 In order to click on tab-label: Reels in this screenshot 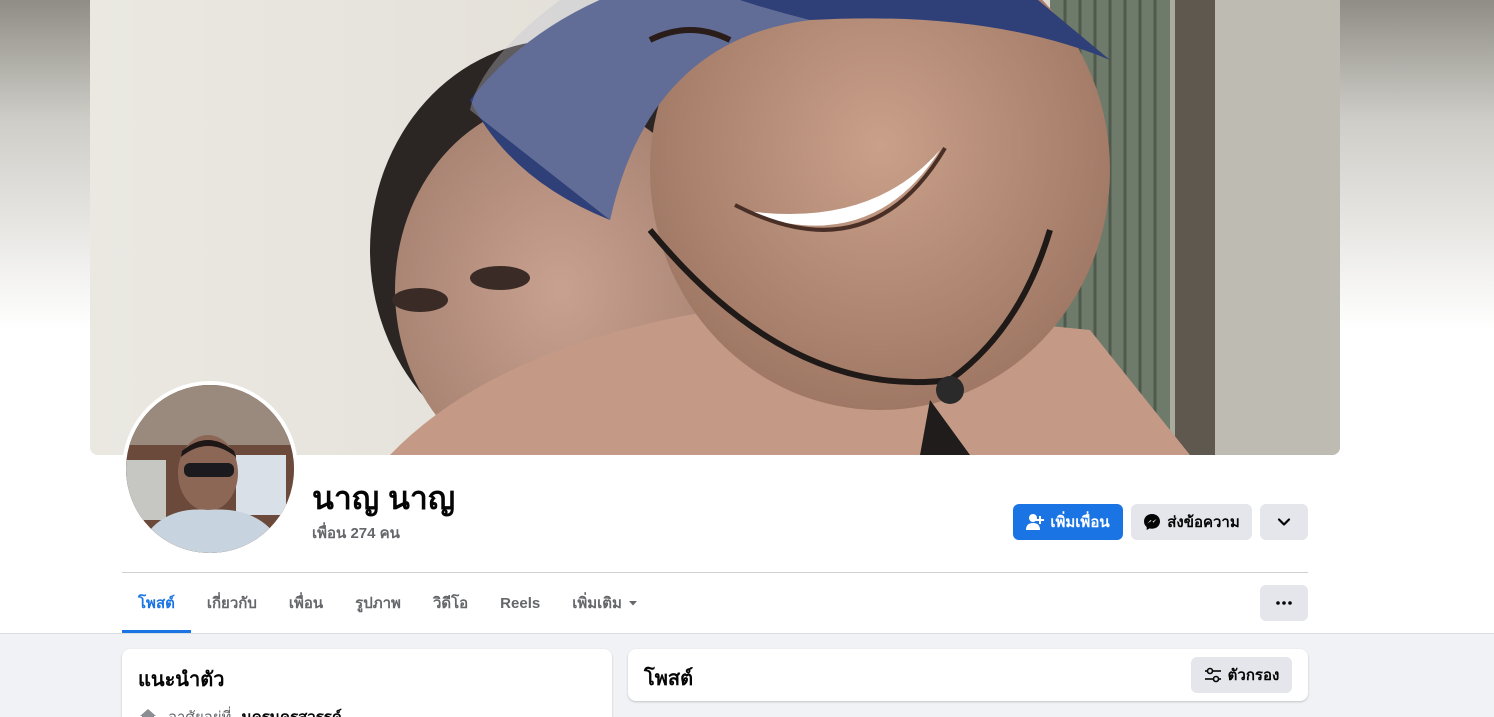, I will do `click(520, 603)`.